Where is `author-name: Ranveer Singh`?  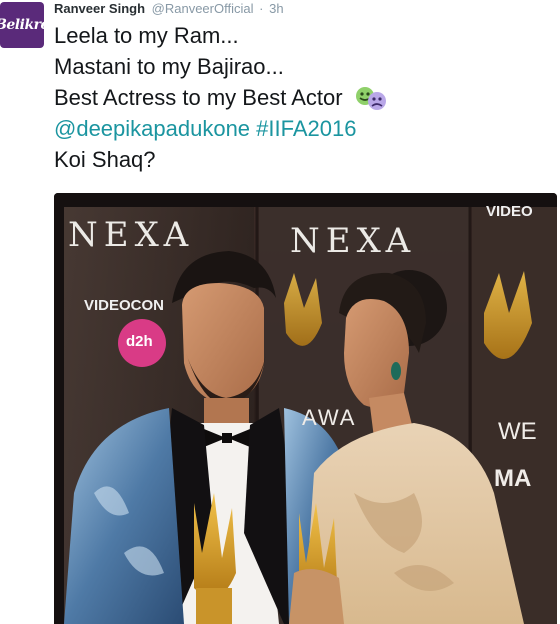 author-name: Ranveer Singh is located at coordinates (99, 8).